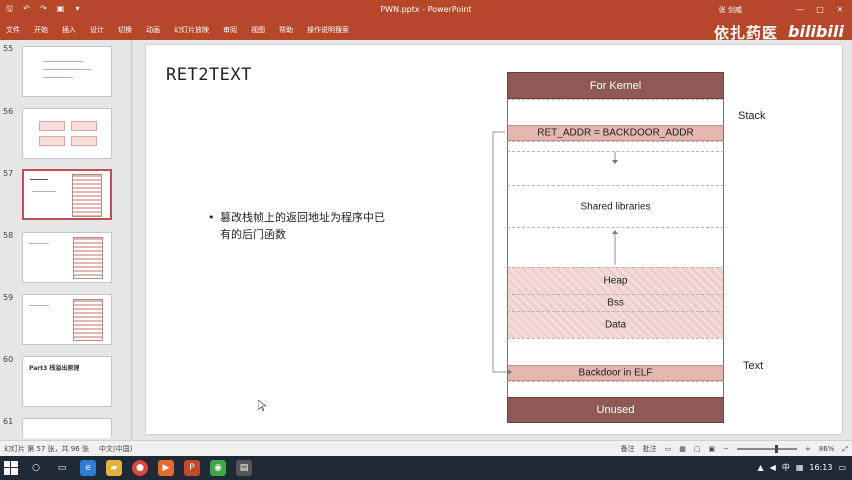 The height and width of the screenshot is (480, 852). I want to click on text-label: Text, so click(753, 366).